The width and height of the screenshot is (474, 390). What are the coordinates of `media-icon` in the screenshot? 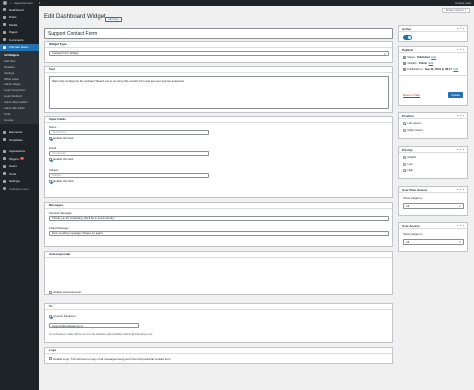 It's located at (4, 25).